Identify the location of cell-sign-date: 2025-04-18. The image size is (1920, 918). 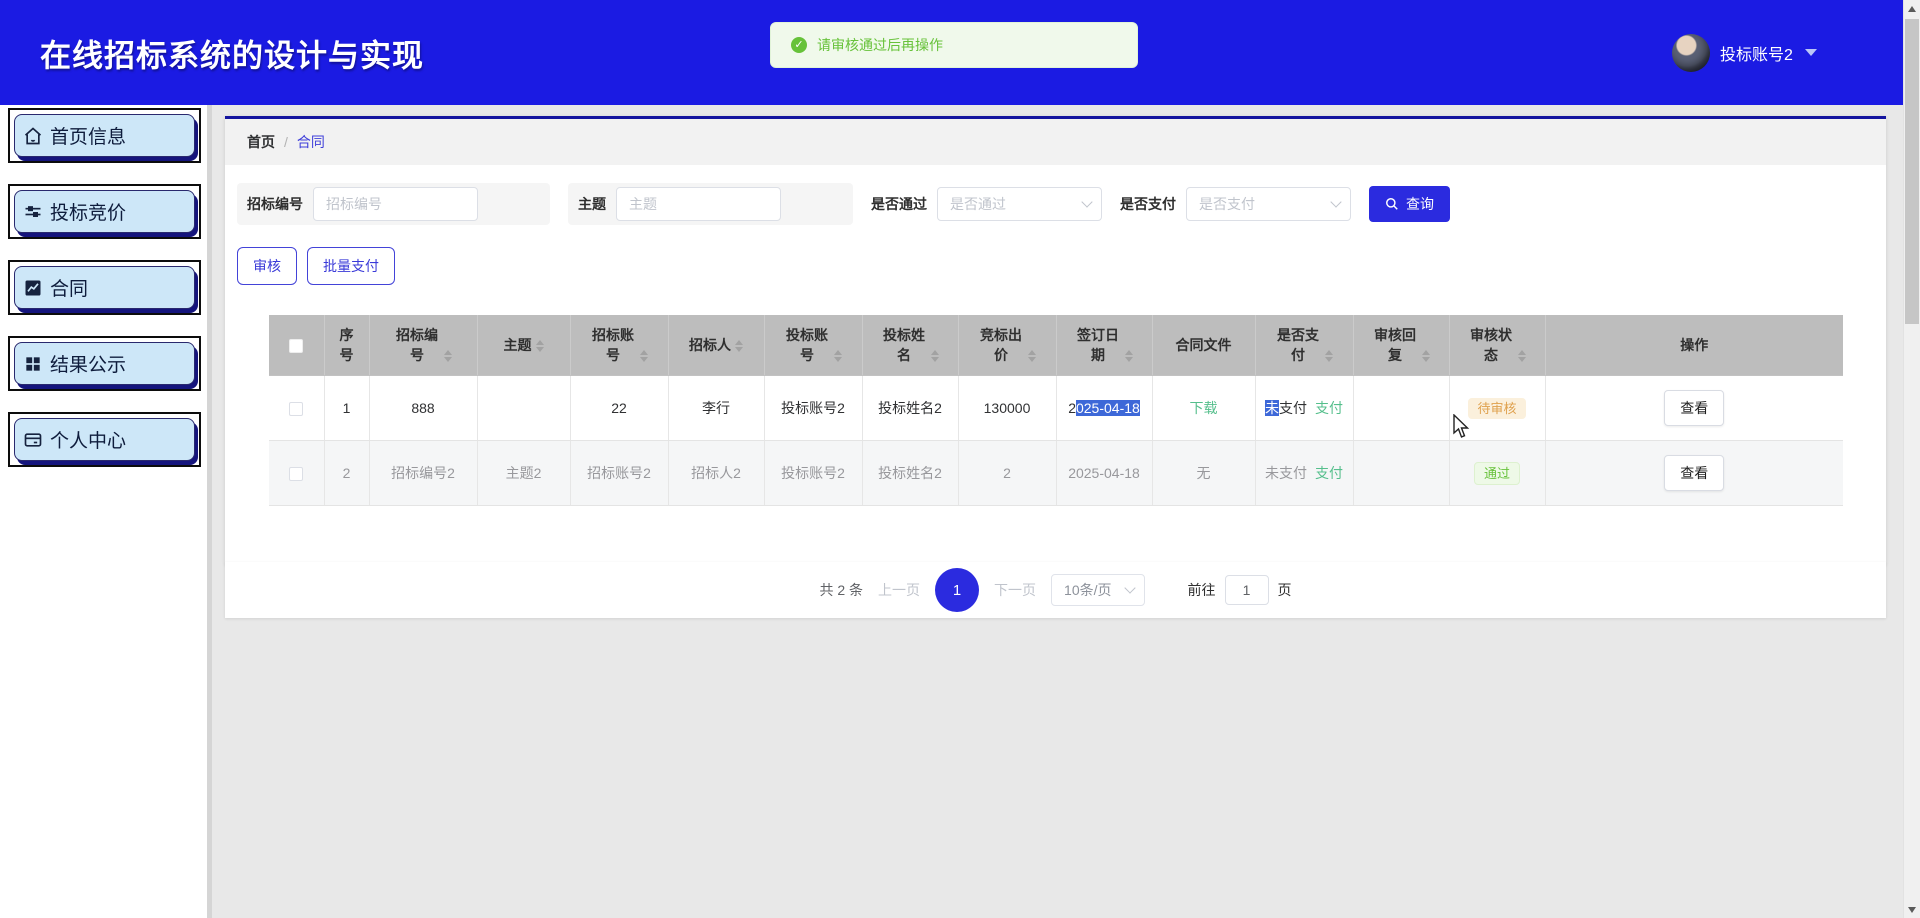
(1104, 408).